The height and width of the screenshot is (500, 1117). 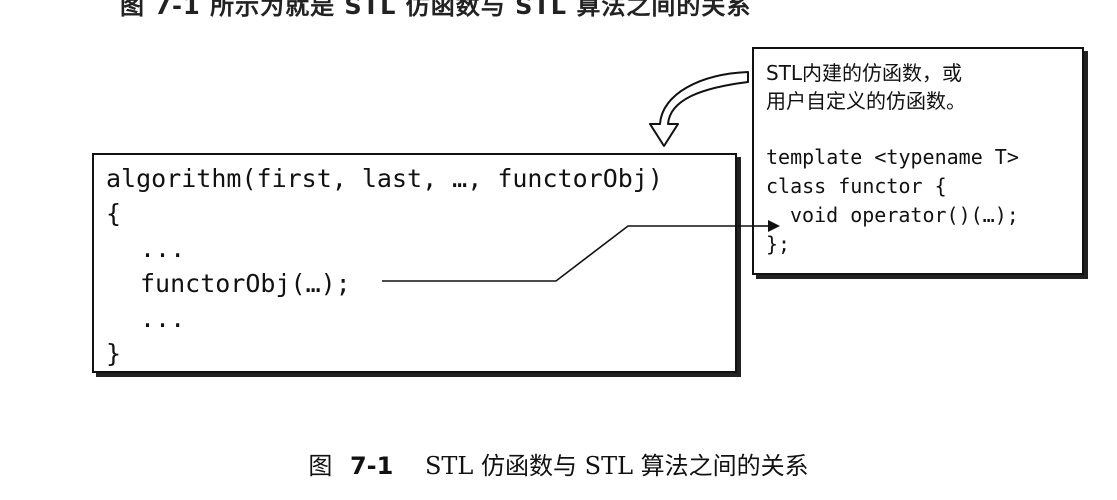 What do you see at coordinates (320, 466) in the screenshot?
I see `caption-prefix: 图` at bounding box center [320, 466].